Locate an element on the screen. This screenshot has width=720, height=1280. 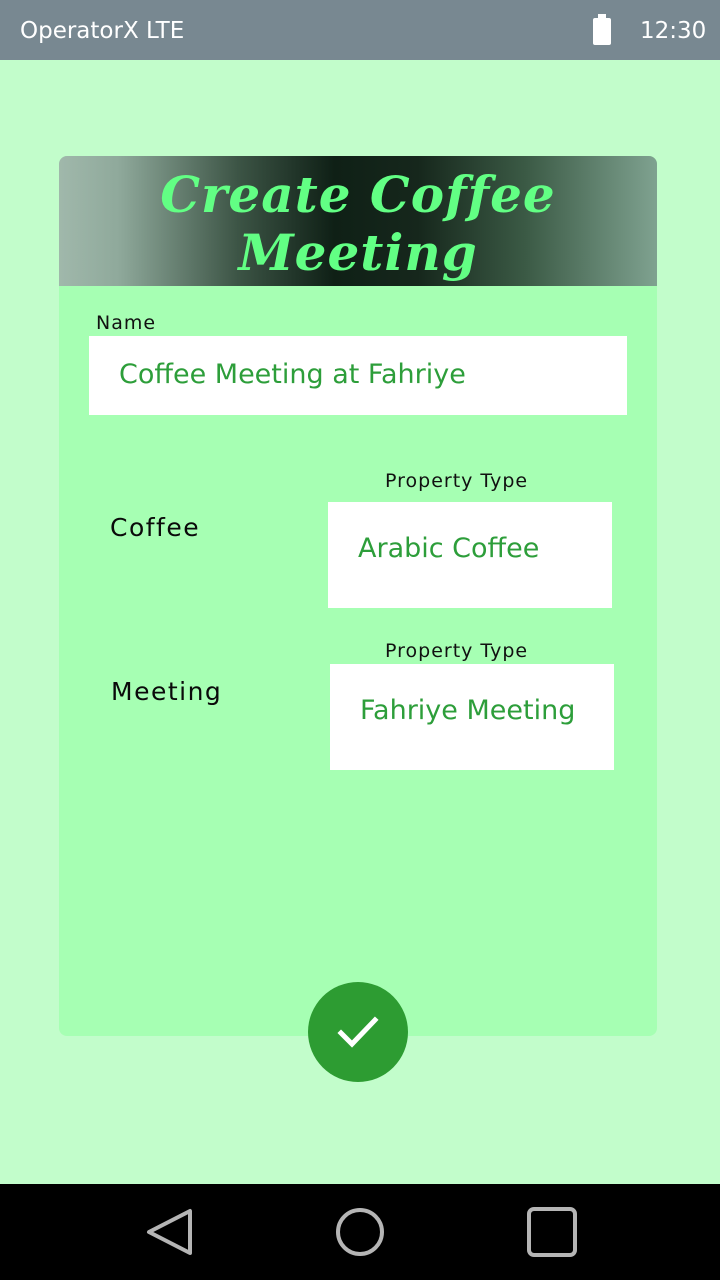
home-circle-icon is located at coordinates (360, 1232).